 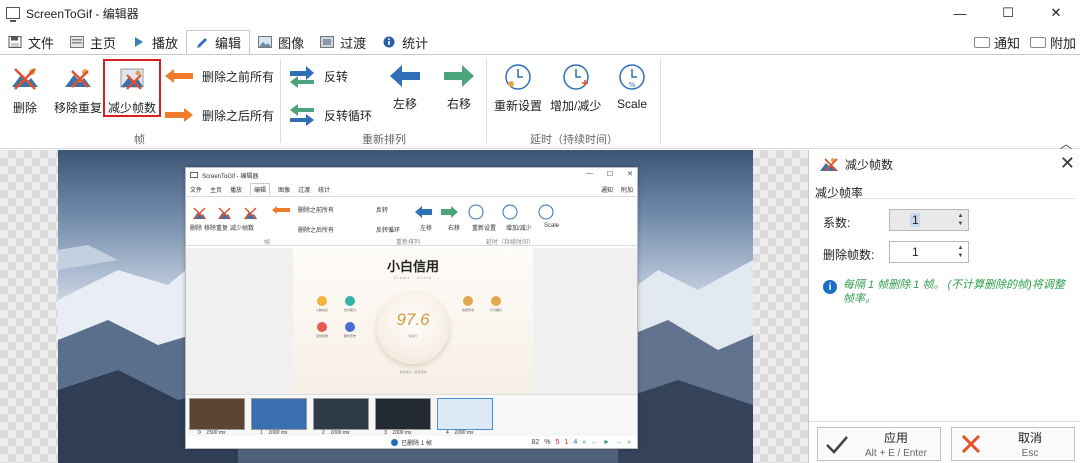 What do you see at coordinates (216, 229) in the screenshot?
I see `inner-ribbon-remove-dup: 移除重复` at bounding box center [216, 229].